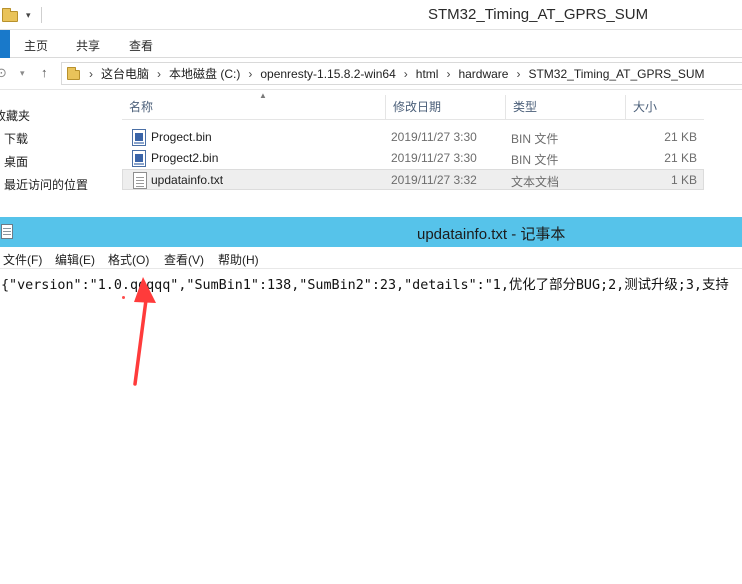 The width and height of the screenshot is (742, 584). I want to click on explorer-window-title: STM32_Timing_AT_GPRS_SUM, so click(538, 14).